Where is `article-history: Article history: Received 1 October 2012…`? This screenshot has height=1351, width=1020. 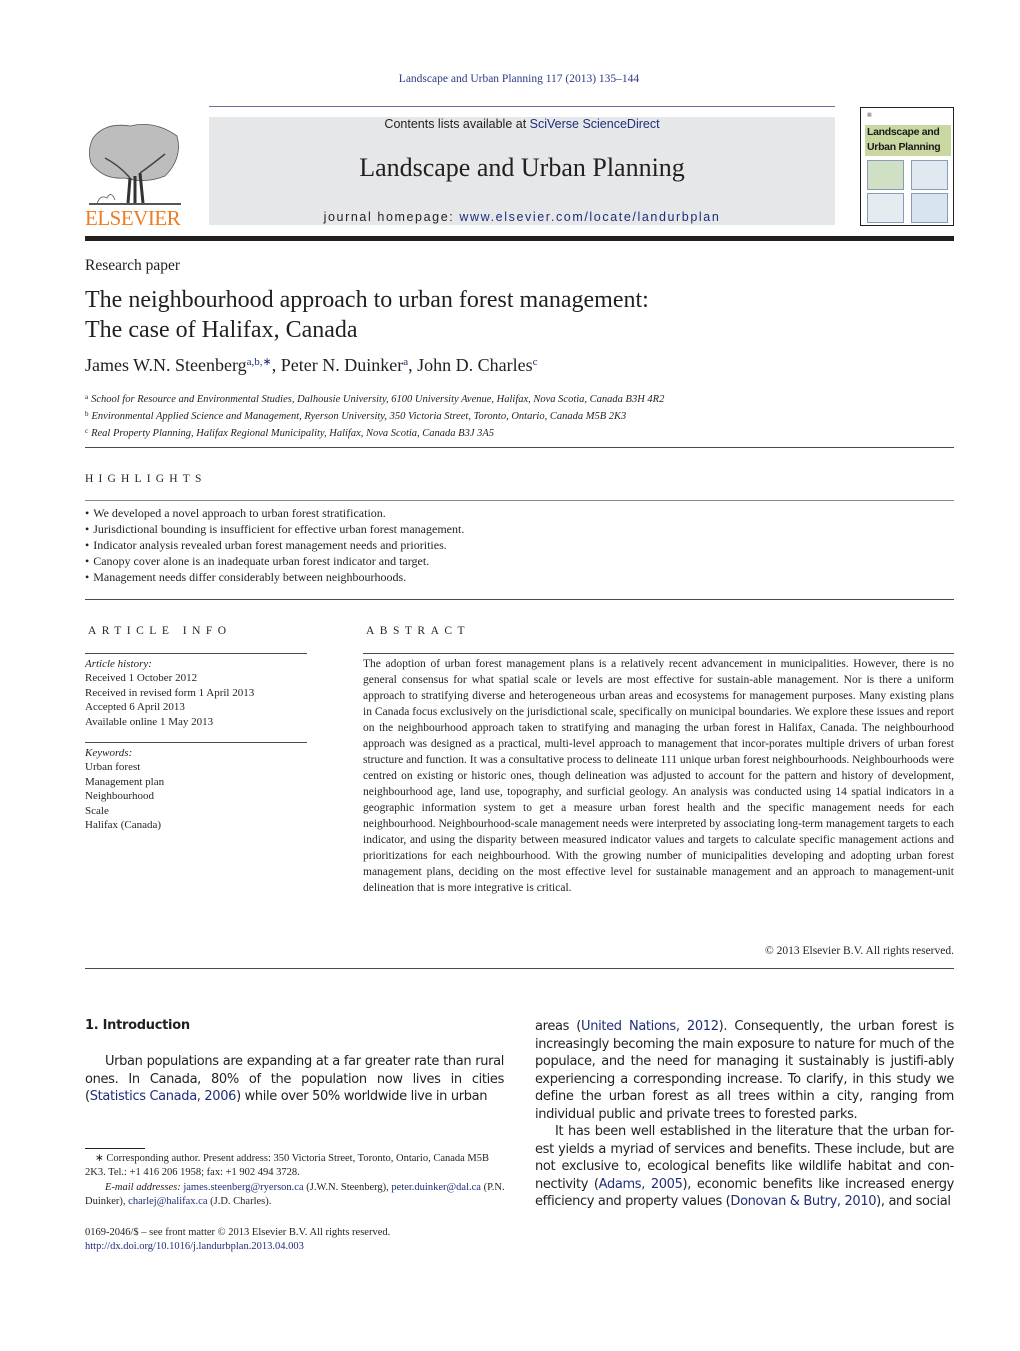 article-history: Article history: Received 1 October 2012… is located at coordinates (169, 693).